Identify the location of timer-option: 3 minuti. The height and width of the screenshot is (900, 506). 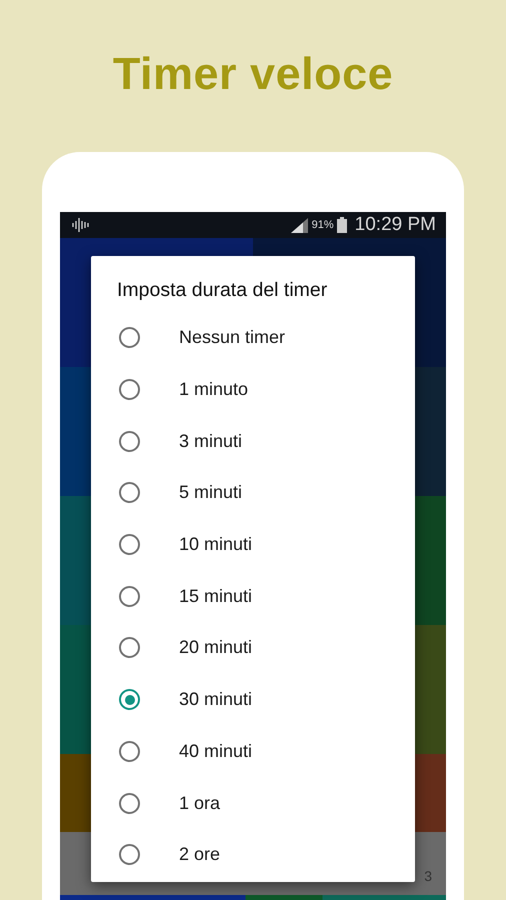
(253, 441).